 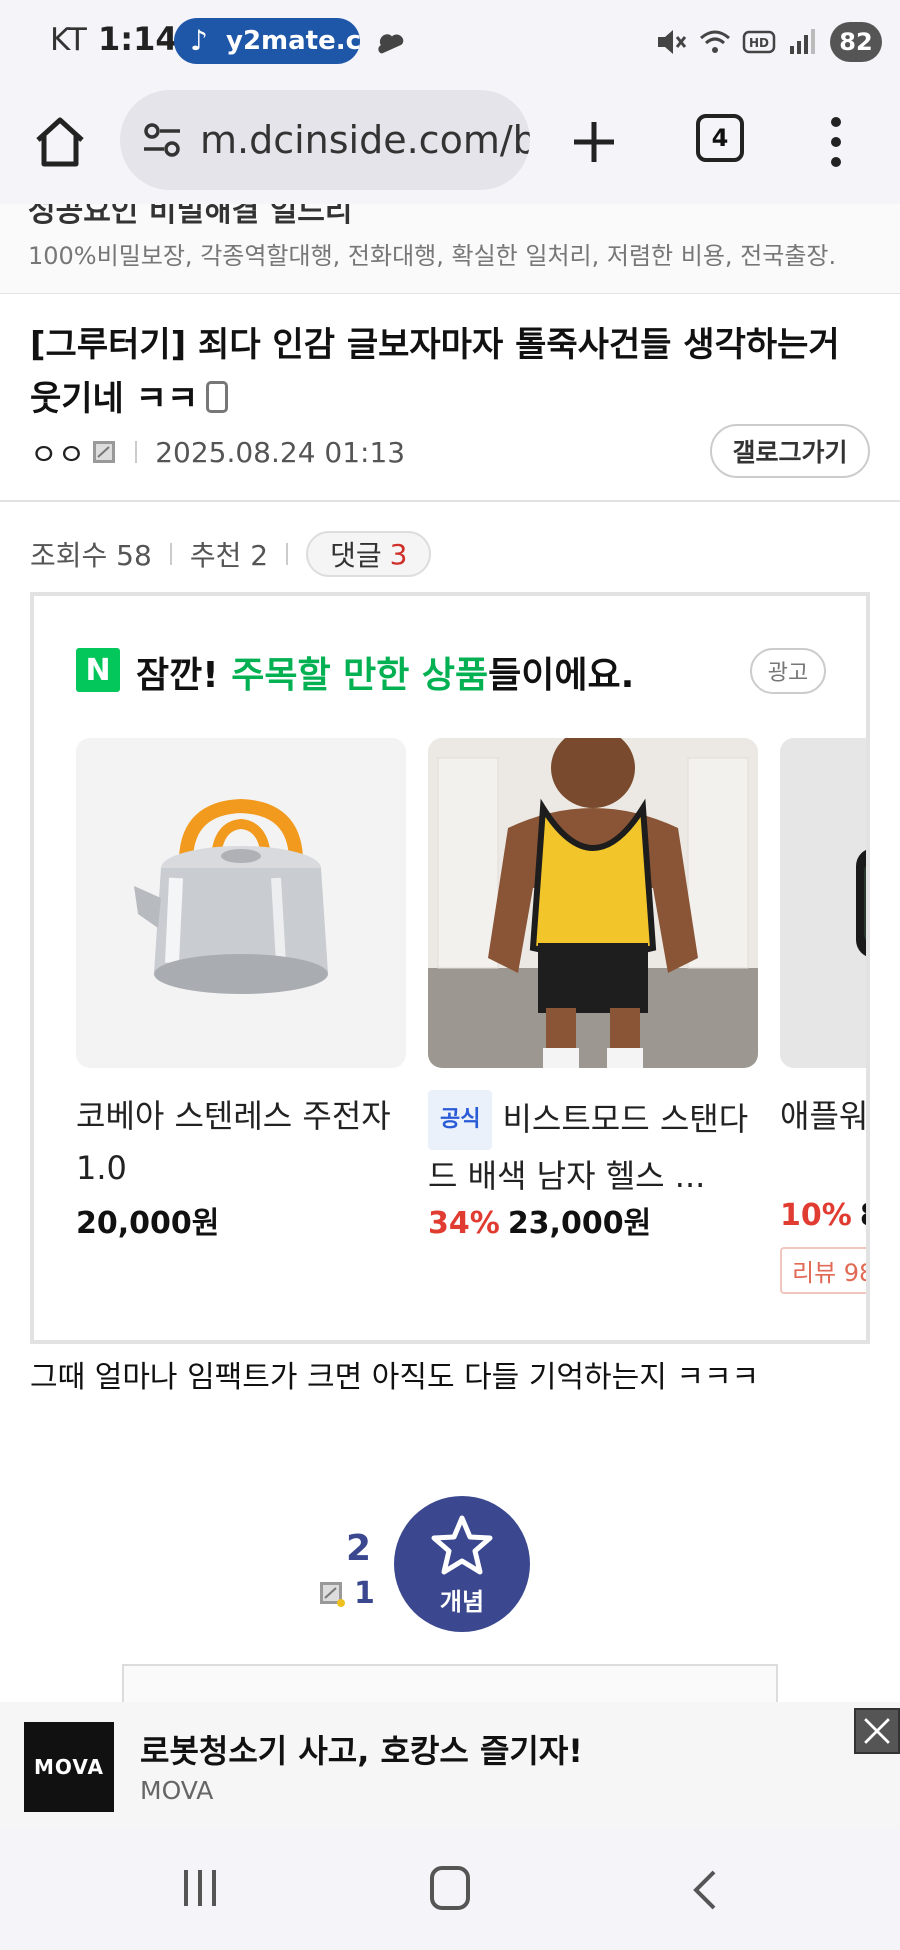 I want to click on svg-text: HD, so click(x=759, y=43).